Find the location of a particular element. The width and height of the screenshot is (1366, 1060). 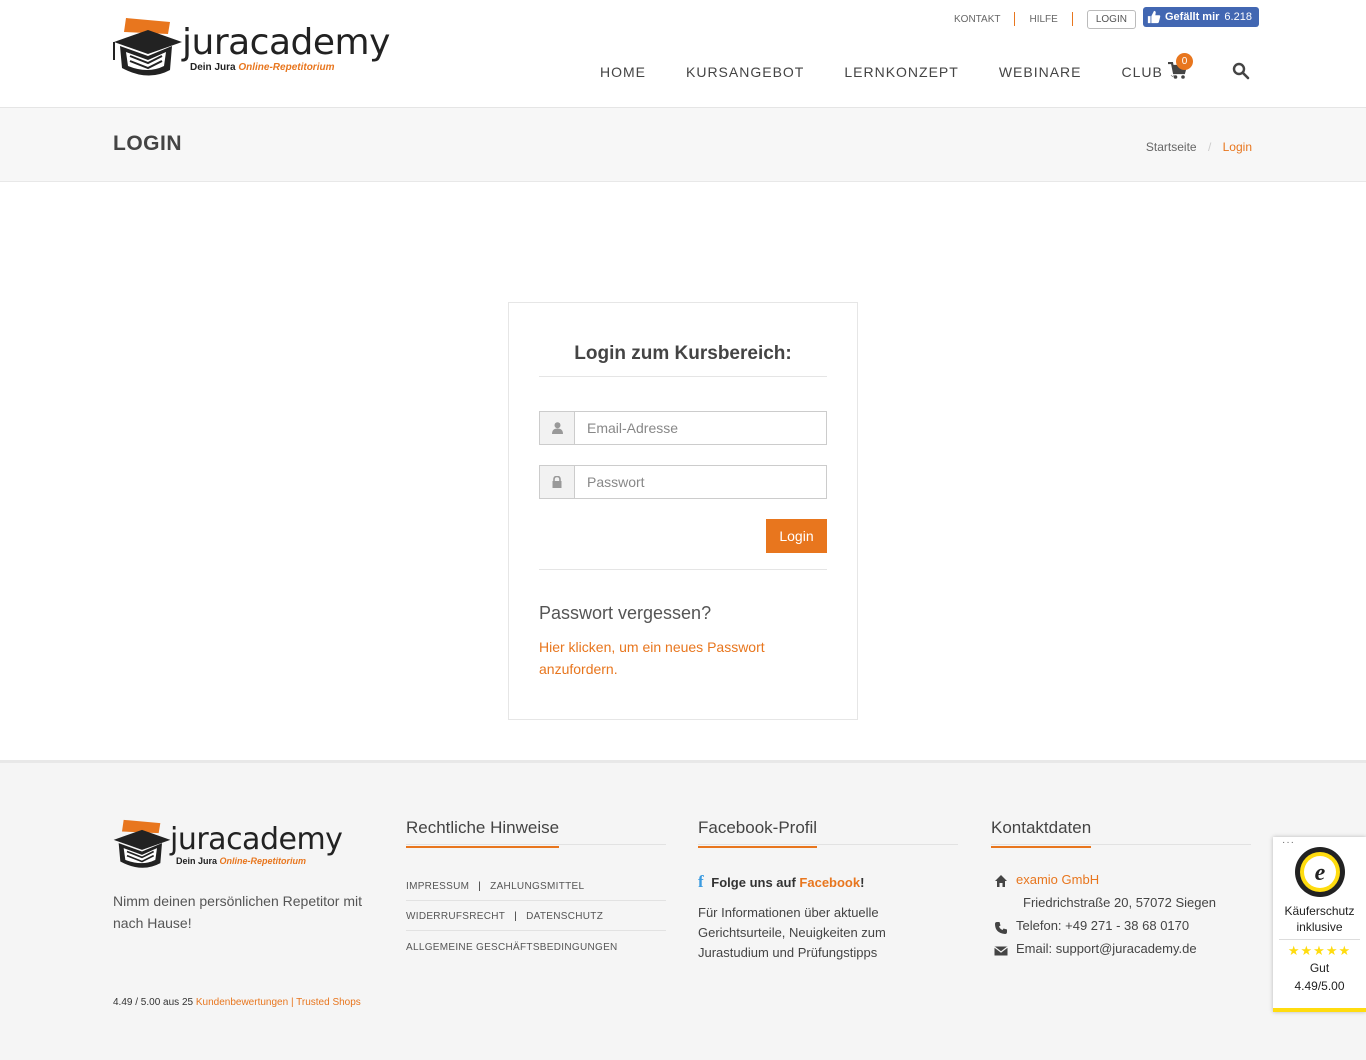

password-addon is located at coordinates (557, 482).